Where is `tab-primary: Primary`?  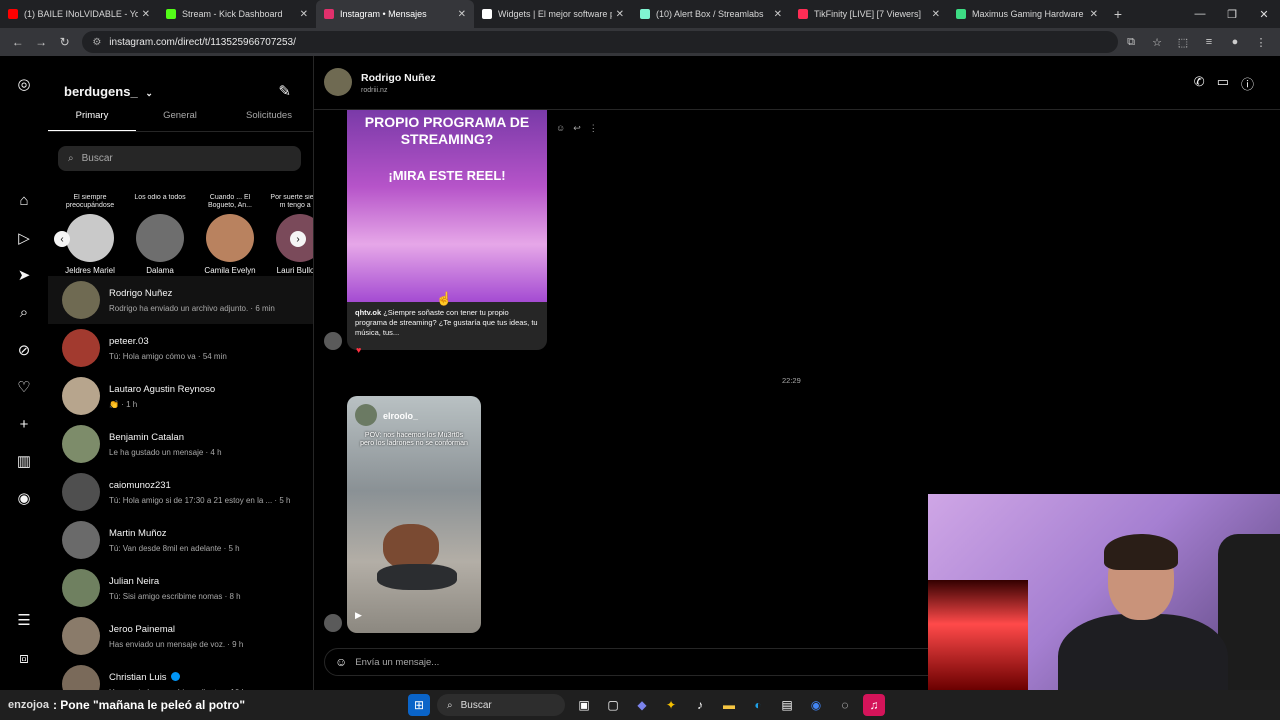 tab-primary: Primary is located at coordinates (92, 120).